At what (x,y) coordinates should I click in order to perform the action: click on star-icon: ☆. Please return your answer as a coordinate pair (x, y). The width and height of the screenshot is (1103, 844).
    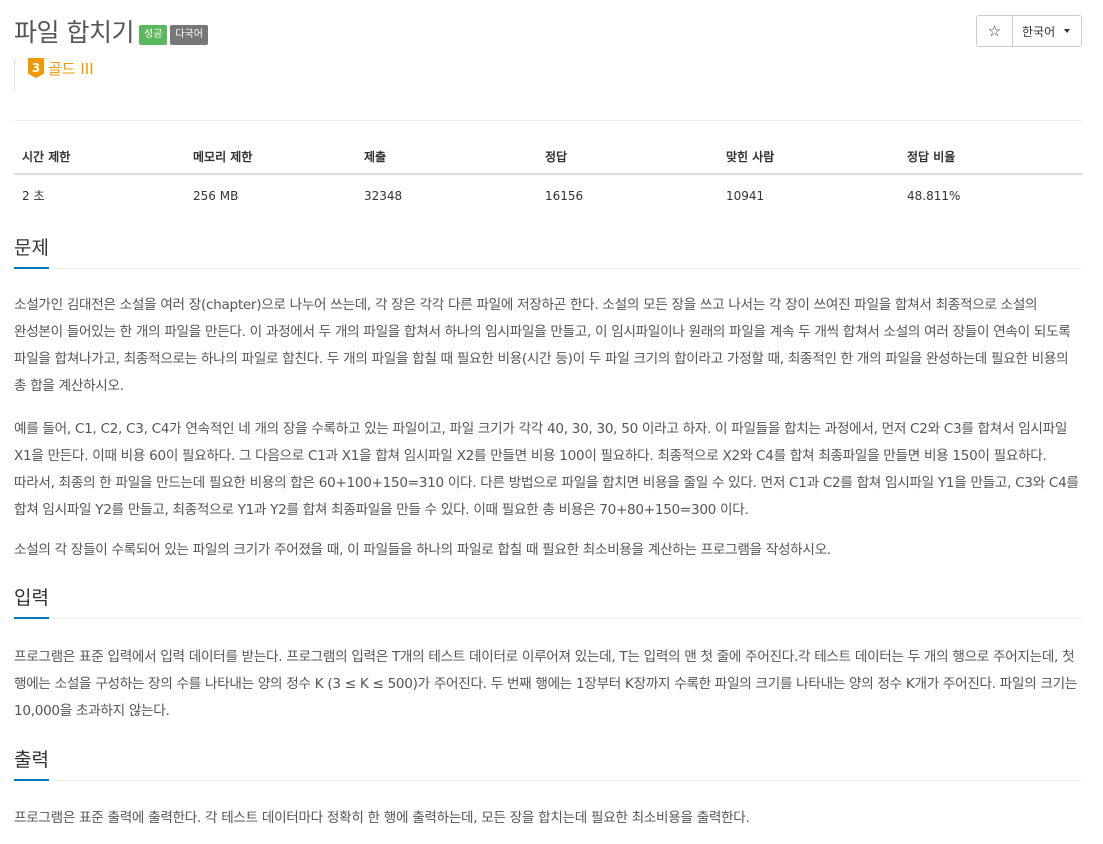
    Looking at the image, I should click on (994, 31).